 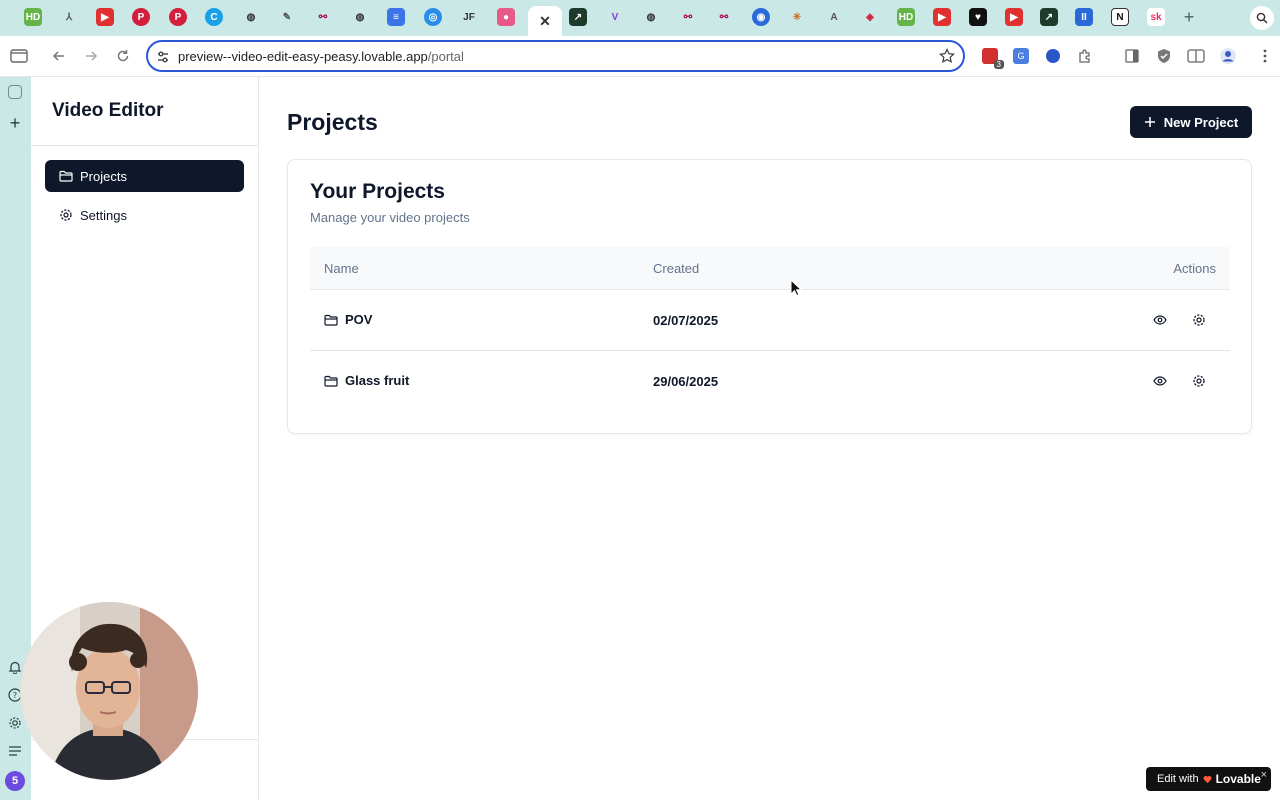 I want to click on shield-extension-button, so click(x=1164, y=56).